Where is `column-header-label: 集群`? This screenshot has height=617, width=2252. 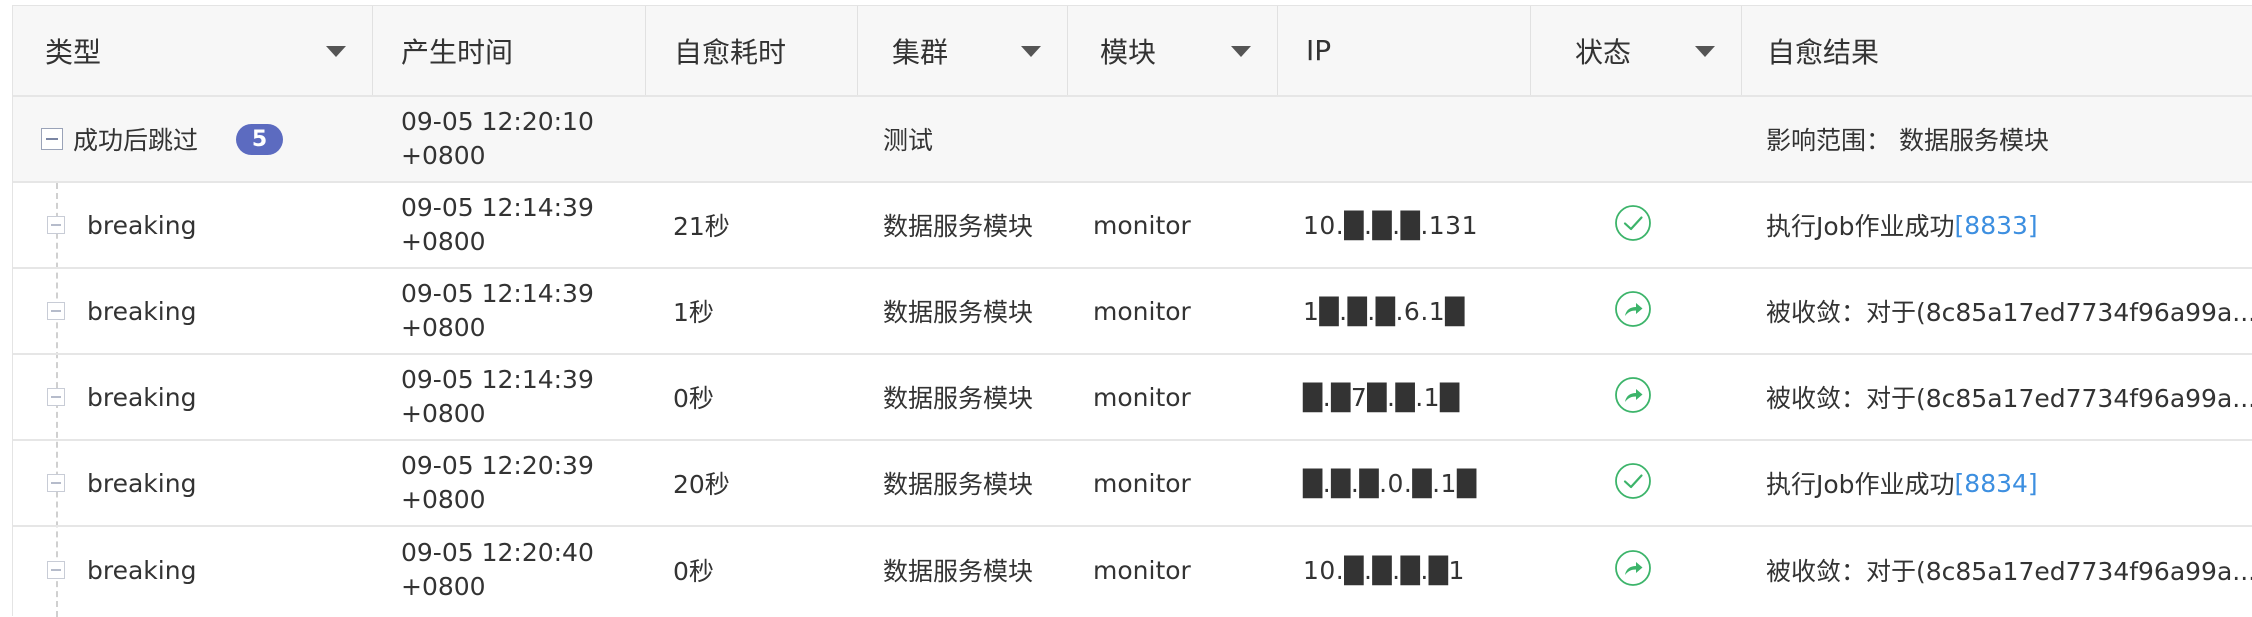
column-header-label: 集群 is located at coordinates (920, 52).